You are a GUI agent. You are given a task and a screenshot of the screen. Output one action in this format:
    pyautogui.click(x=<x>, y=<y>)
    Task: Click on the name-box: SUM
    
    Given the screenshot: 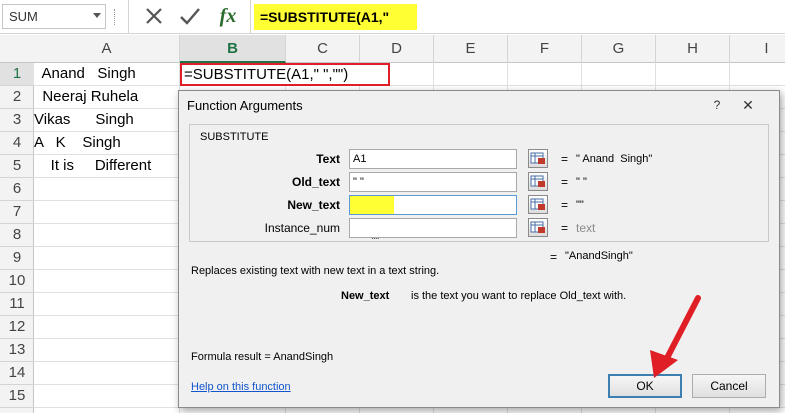 What is the action you would take?
    pyautogui.click(x=54, y=16)
    